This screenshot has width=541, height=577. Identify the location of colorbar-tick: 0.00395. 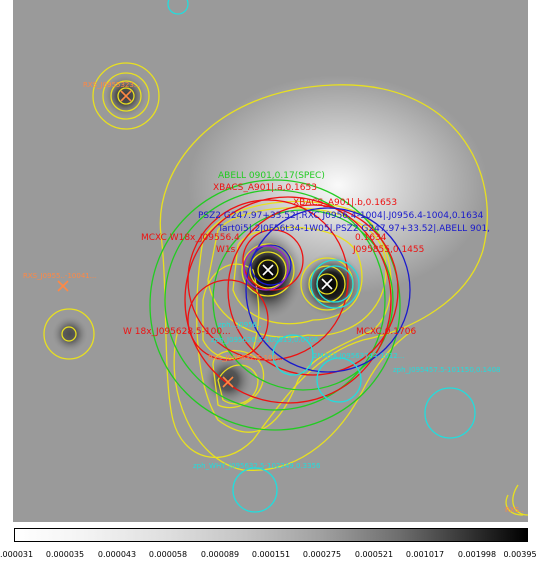
(520, 554).